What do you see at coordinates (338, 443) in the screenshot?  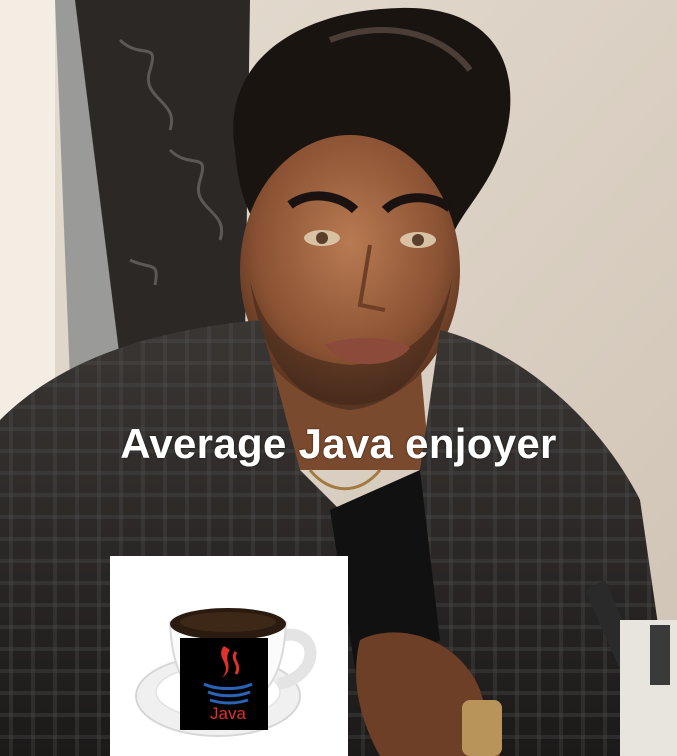 I see `meme-caption: Average Java enjoyer` at bounding box center [338, 443].